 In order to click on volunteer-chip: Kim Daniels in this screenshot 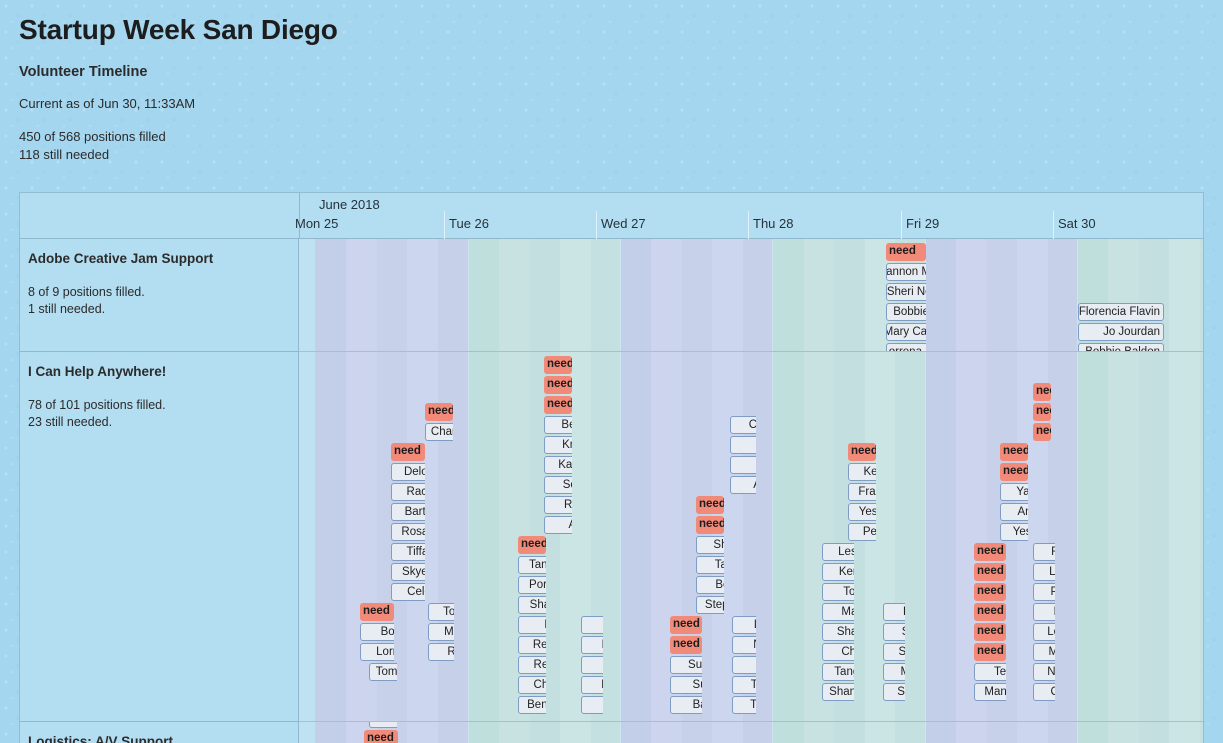, I will do `click(1044, 612)`.